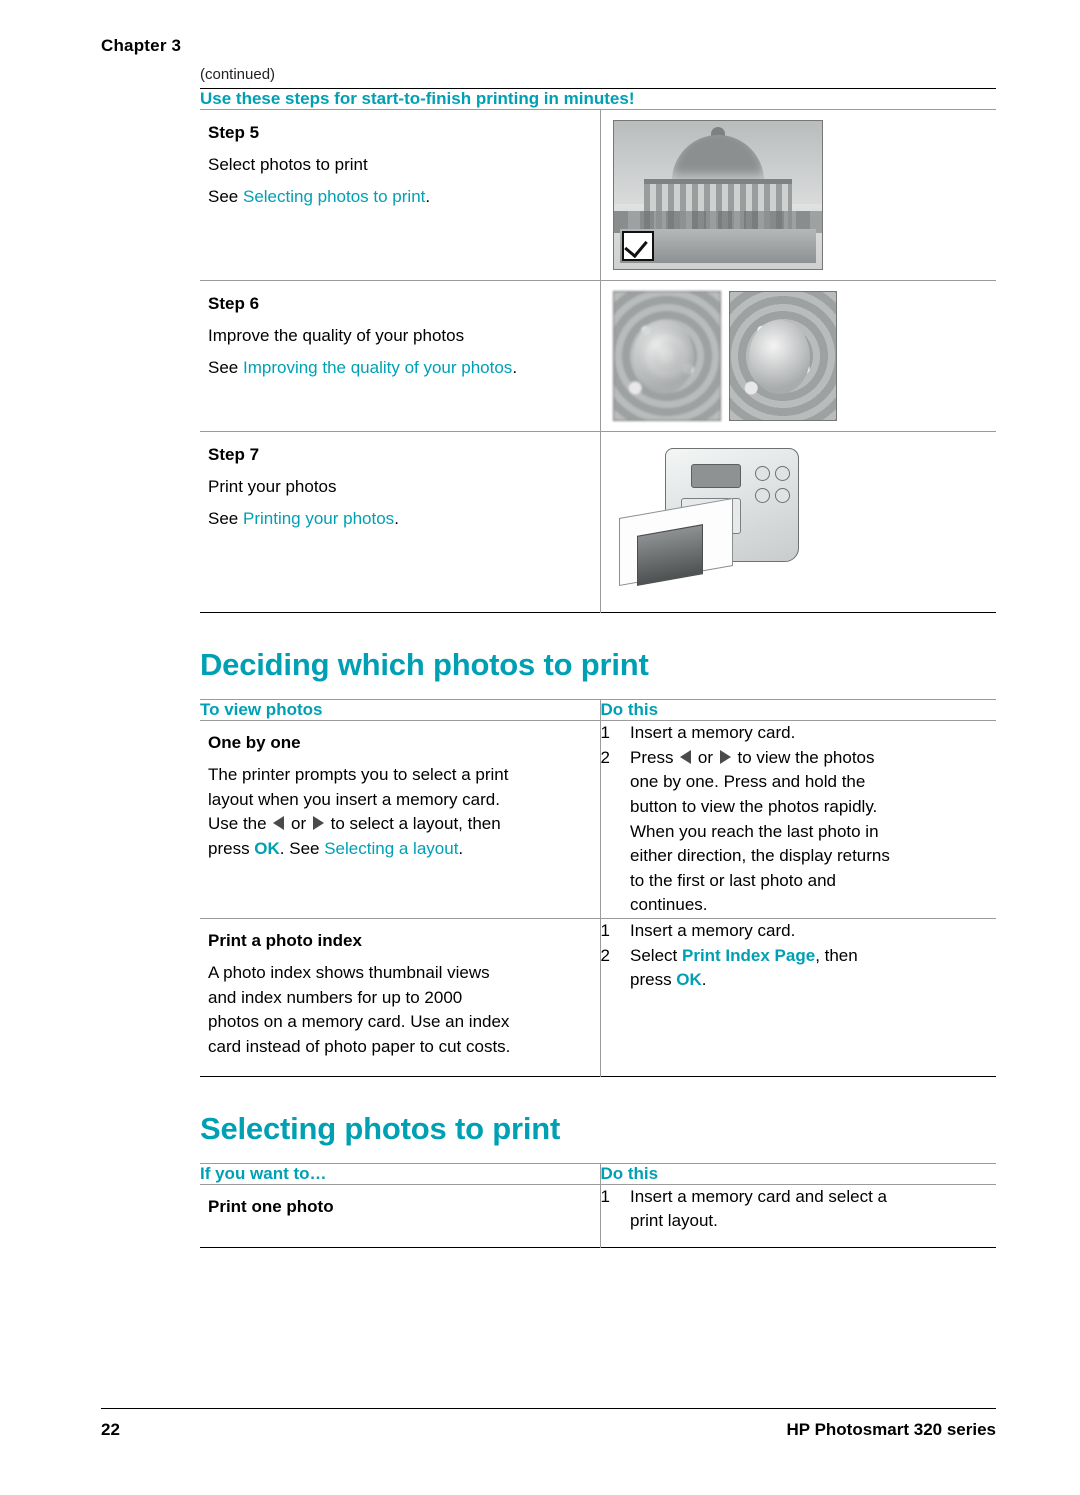 The width and height of the screenshot is (1080, 1495). What do you see at coordinates (668, 980) in the screenshot?
I see `index-do-line-3: press OK.` at bounding box center [668, 980].